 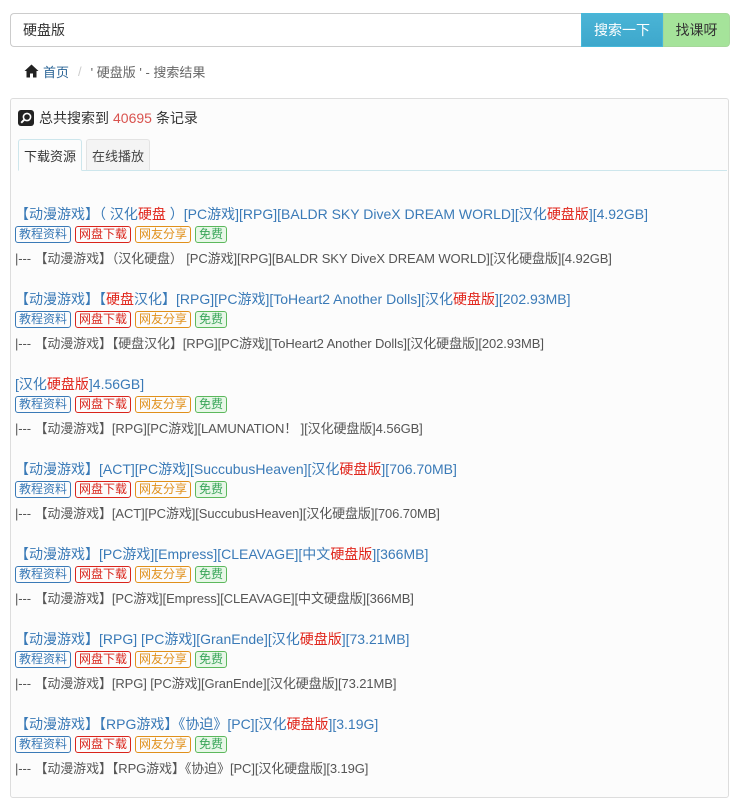 I want to click on result-summary: 总共搜索到 40695 条记录, so click(x=108, y=118).